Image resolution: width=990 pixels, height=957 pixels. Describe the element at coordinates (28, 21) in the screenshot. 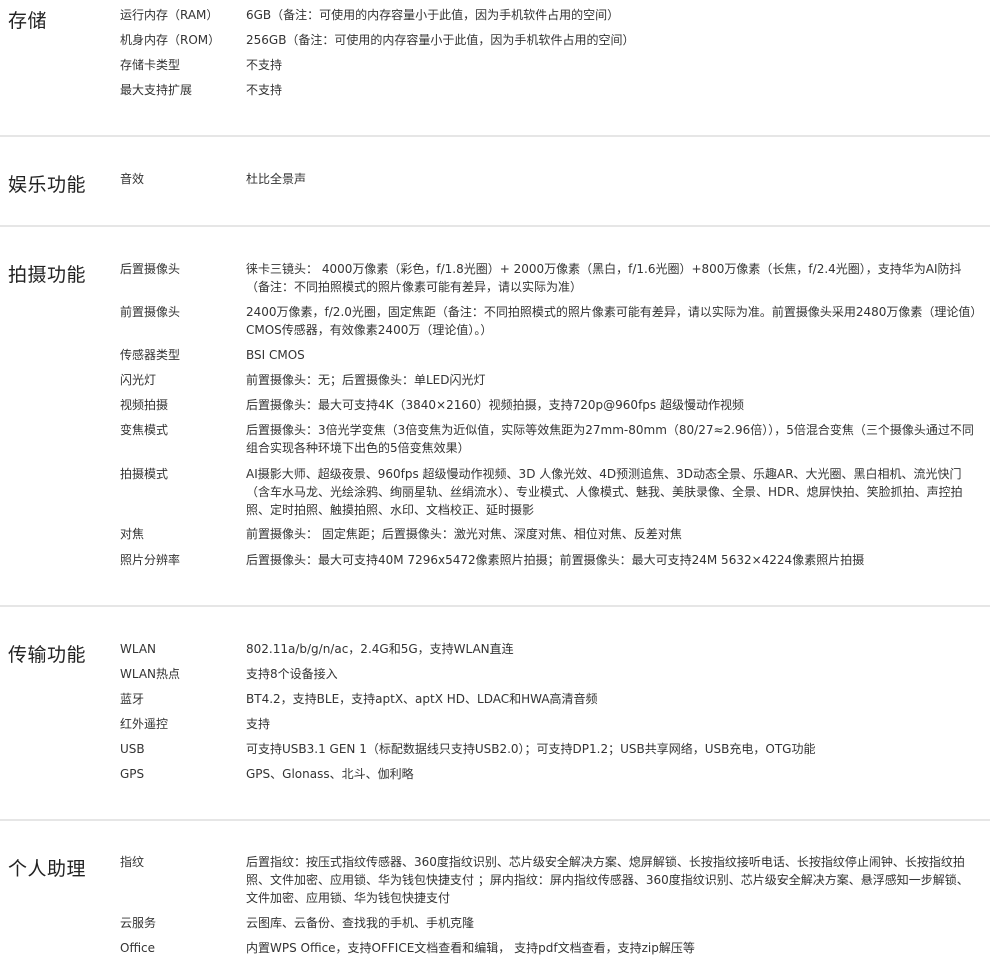

I see `section-title: 存储` at that location.